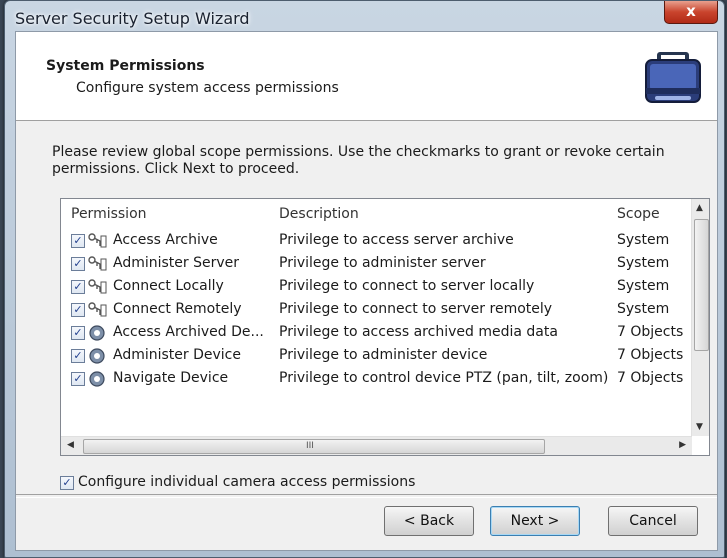  I want to click on cancel-button: Cancel, so click(653, 521).